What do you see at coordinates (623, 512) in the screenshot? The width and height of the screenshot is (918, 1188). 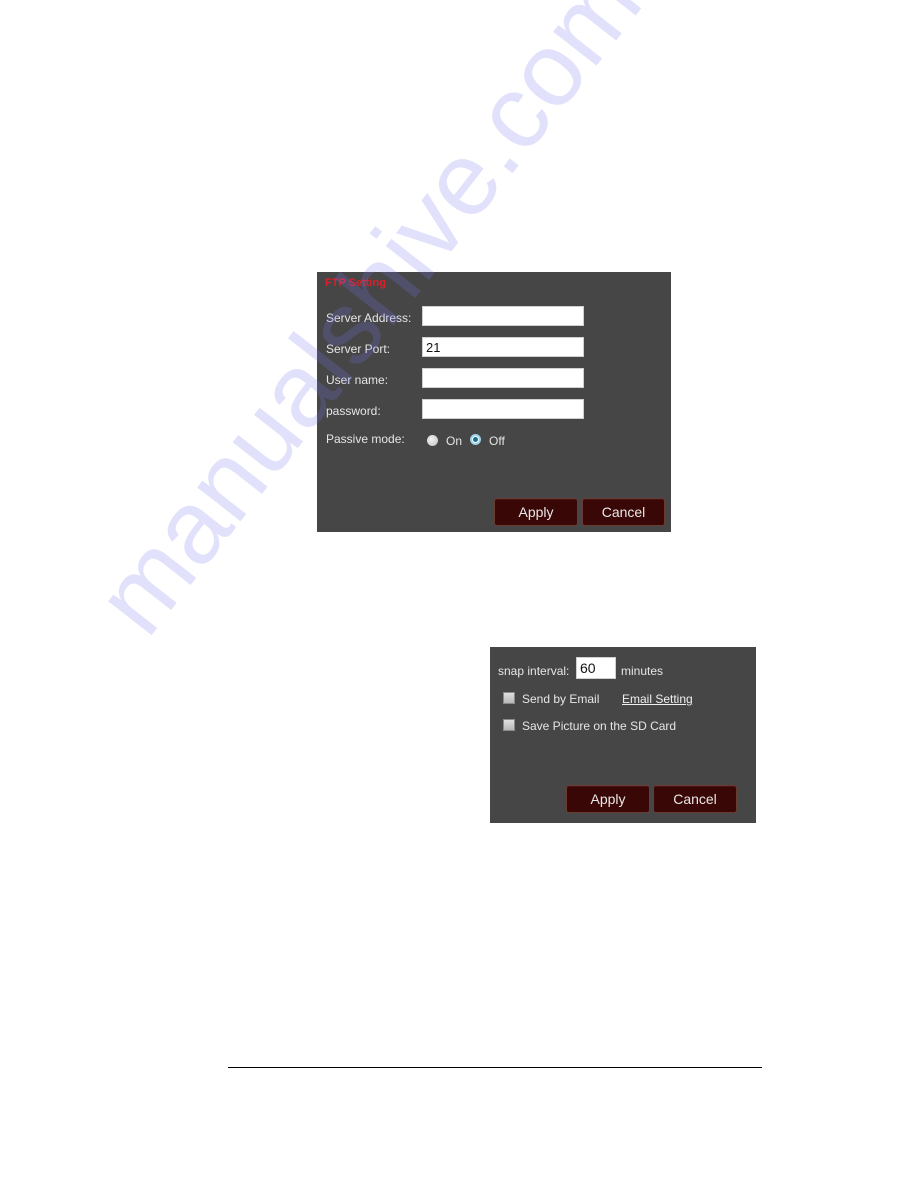 I see `ftp-cancel-button: Cancel` at bounding box center [623, 512].